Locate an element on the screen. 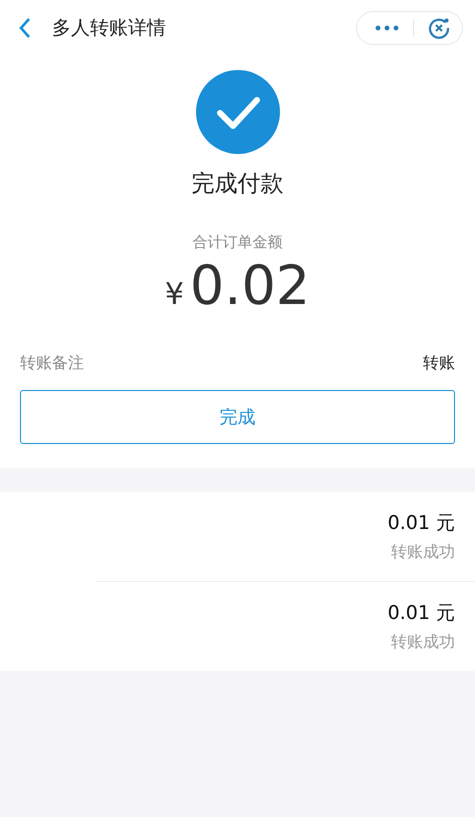 This screenshot has height=817, width=475. back-icon is located at coordinates (25, 27).